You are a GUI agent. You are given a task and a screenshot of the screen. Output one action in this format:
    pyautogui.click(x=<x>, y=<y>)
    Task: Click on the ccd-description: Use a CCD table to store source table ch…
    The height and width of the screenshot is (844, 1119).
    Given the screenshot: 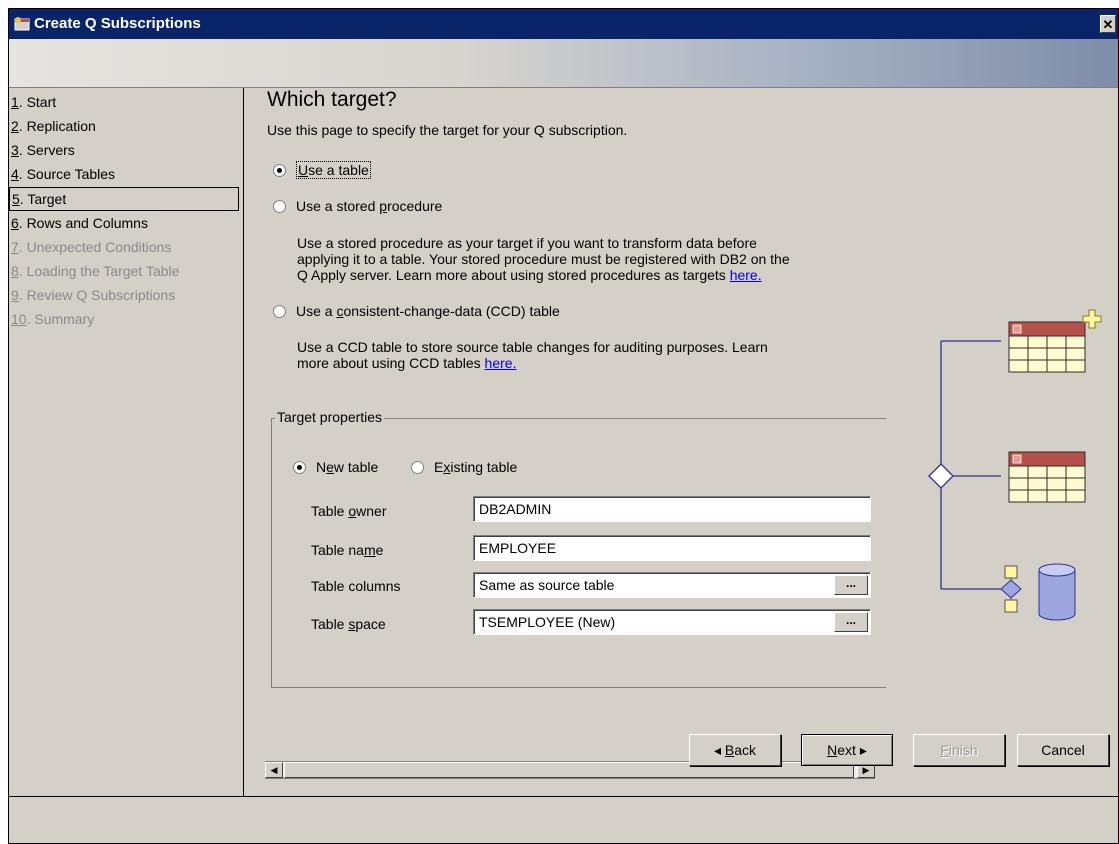 What is the action you would take?
    pyautogui.click(x=532, y=355)
    